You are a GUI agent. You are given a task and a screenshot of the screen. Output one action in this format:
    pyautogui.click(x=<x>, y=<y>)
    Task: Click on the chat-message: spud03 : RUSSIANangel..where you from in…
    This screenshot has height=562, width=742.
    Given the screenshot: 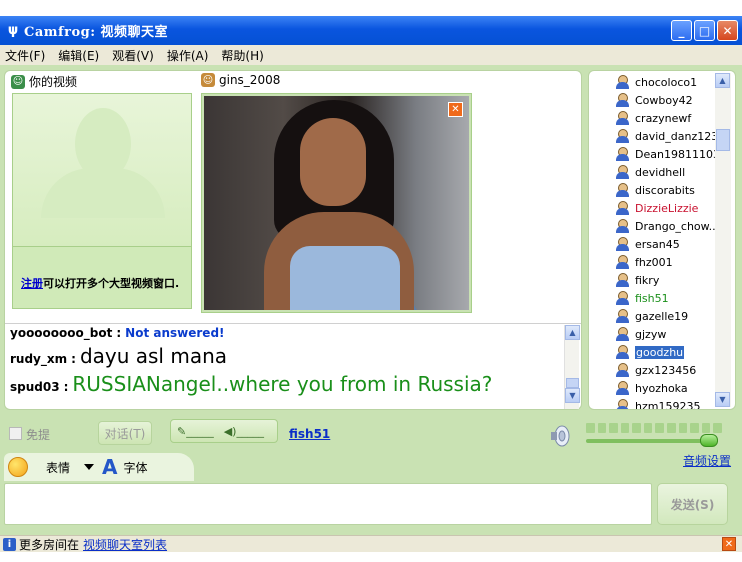 What is the action you would take?
    pyautogui.click(x=284, y=387)
    